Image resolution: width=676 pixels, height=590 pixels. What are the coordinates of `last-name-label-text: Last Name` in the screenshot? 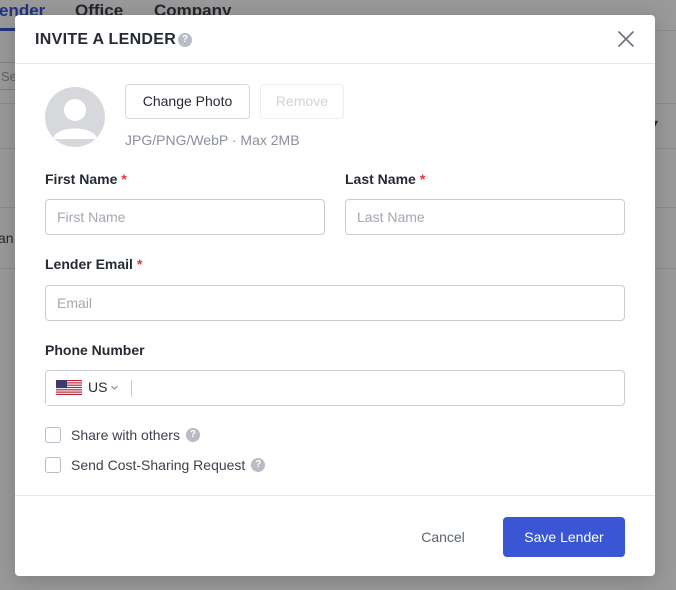 It's located at (380, 179).